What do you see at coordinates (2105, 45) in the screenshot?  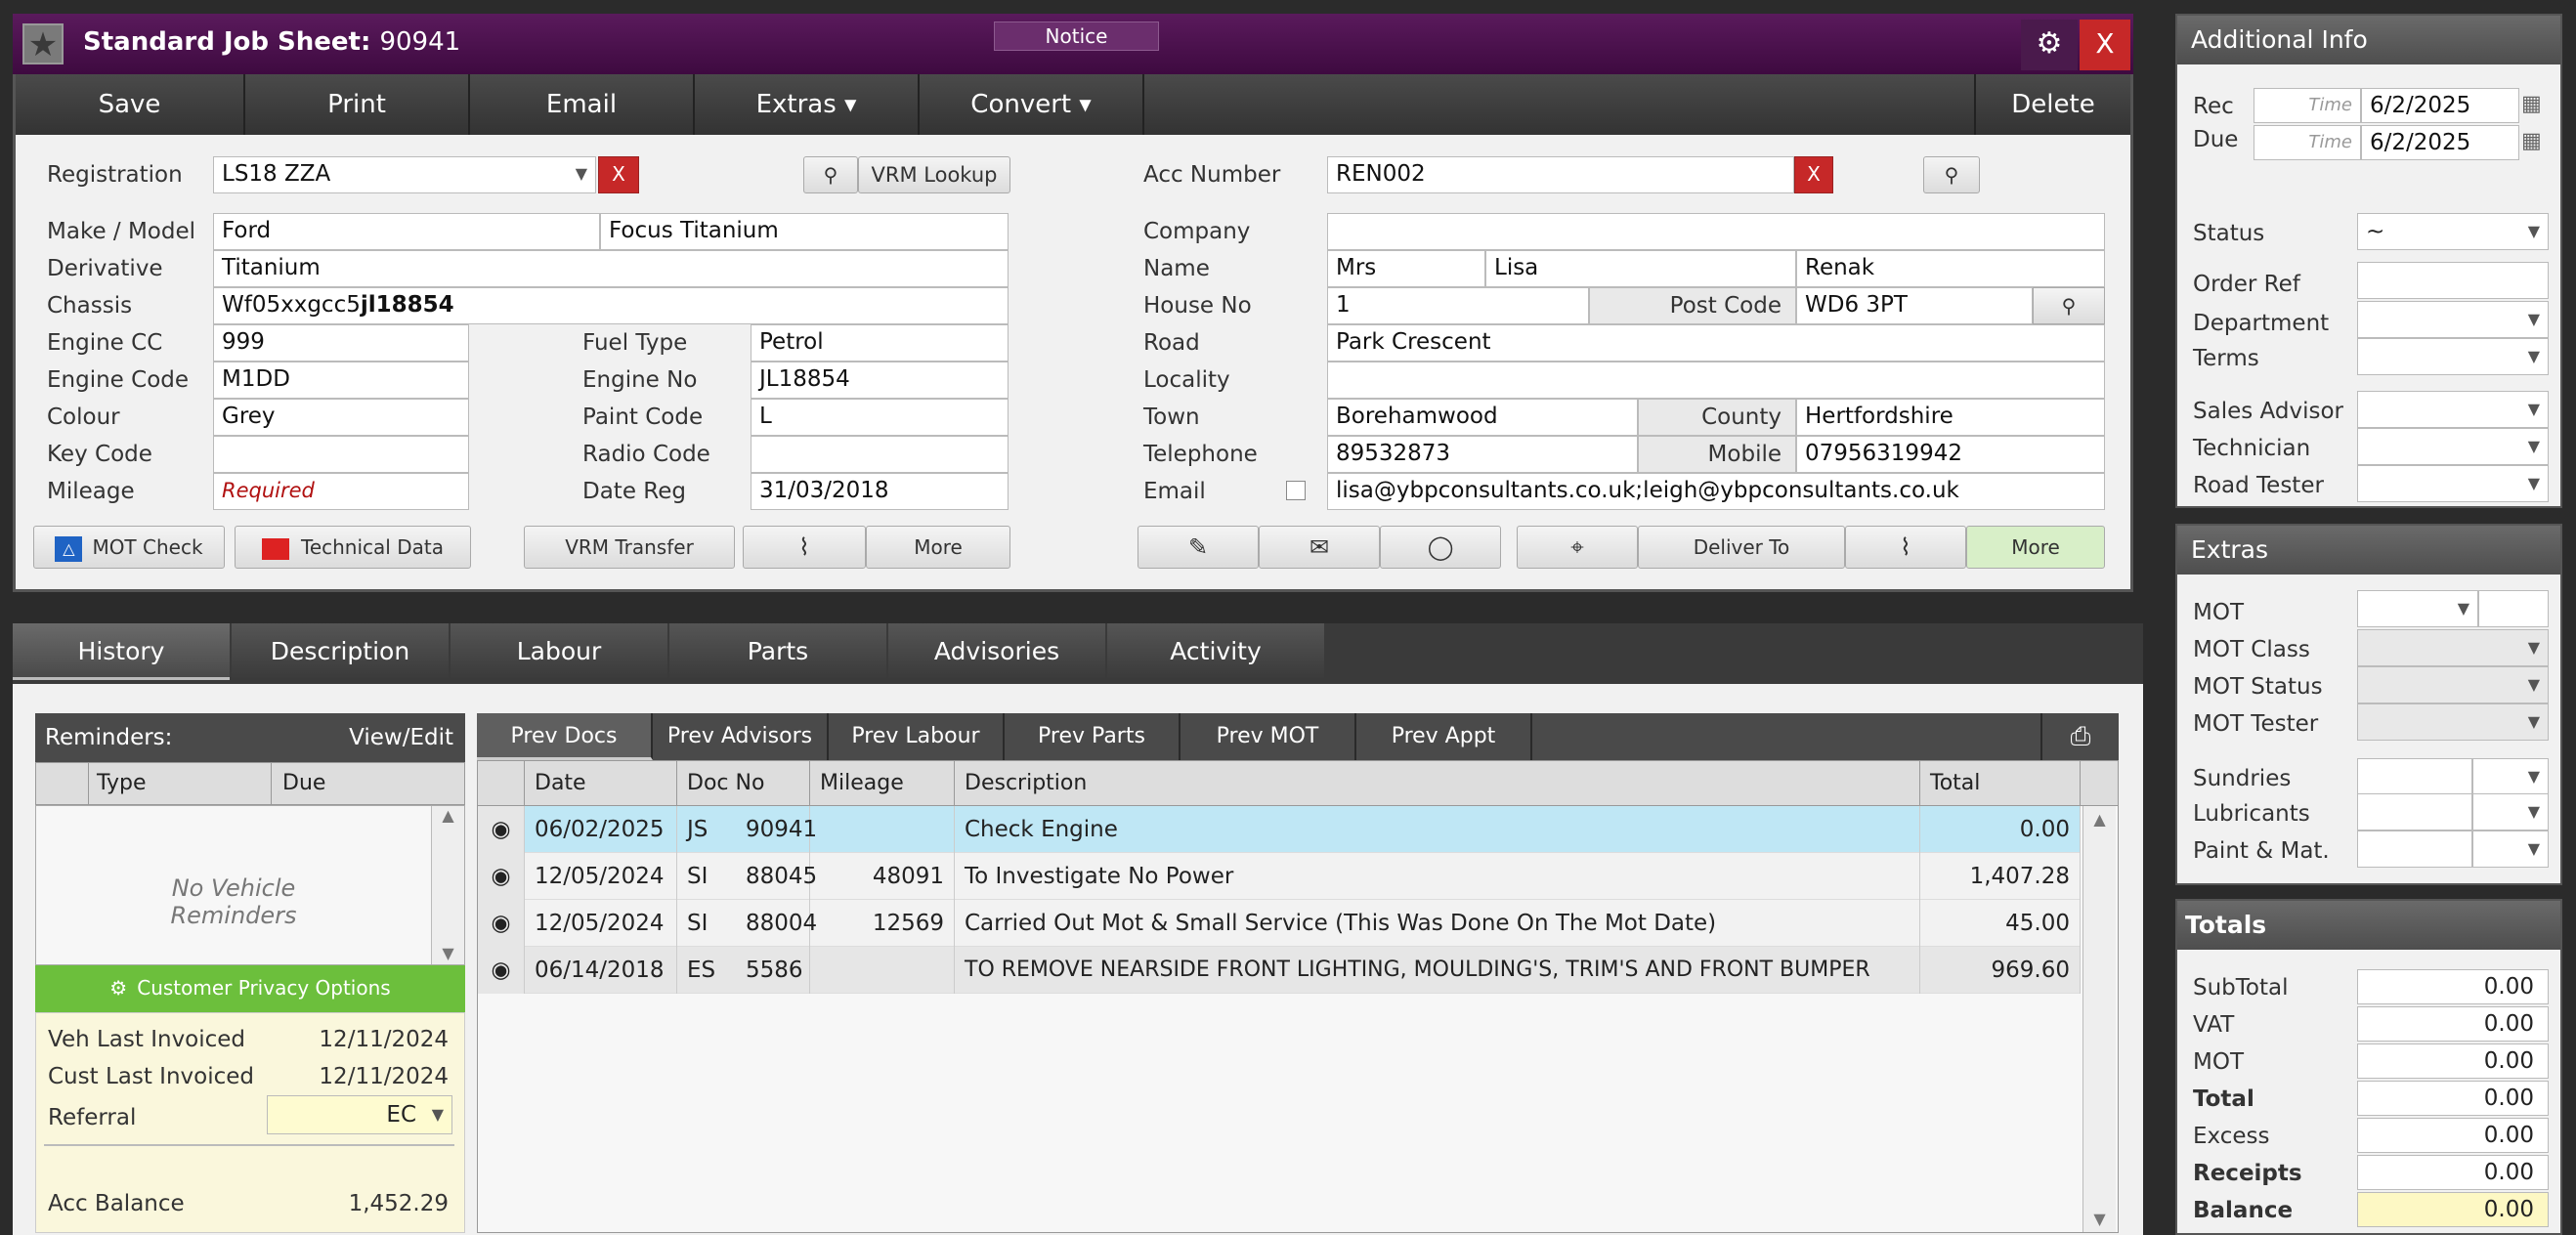 I see `close-button: X` at bounding box center [2105, 45].